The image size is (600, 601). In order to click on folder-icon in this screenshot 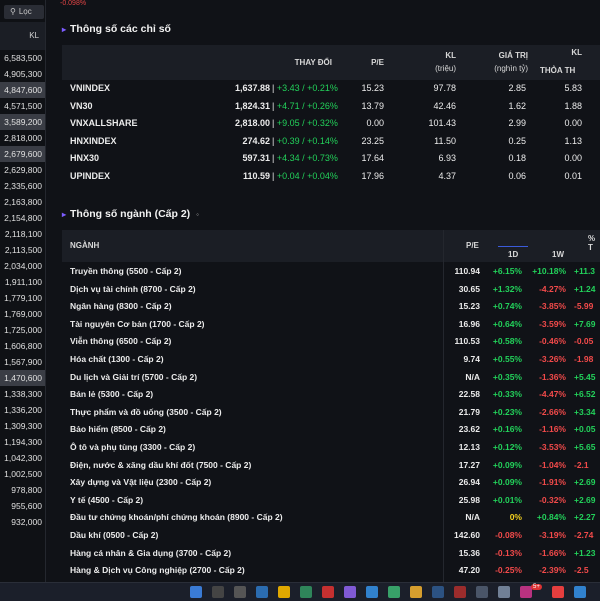, I will do `click(284, 592)`.